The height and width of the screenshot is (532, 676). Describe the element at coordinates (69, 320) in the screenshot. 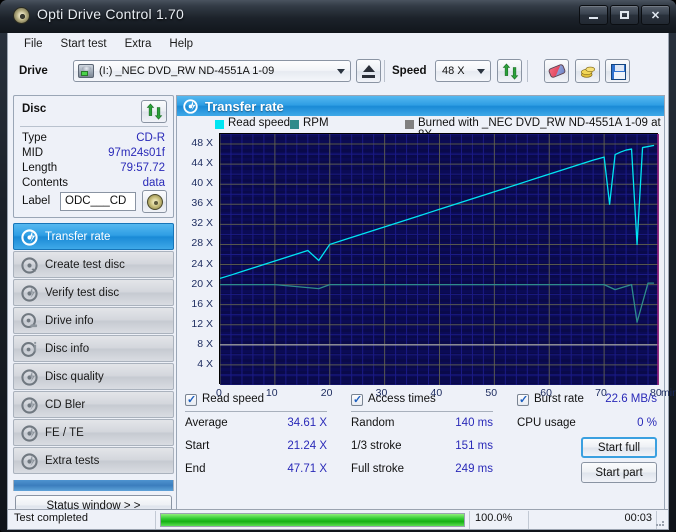

I see `sidebar-label: Drive info` at that location.